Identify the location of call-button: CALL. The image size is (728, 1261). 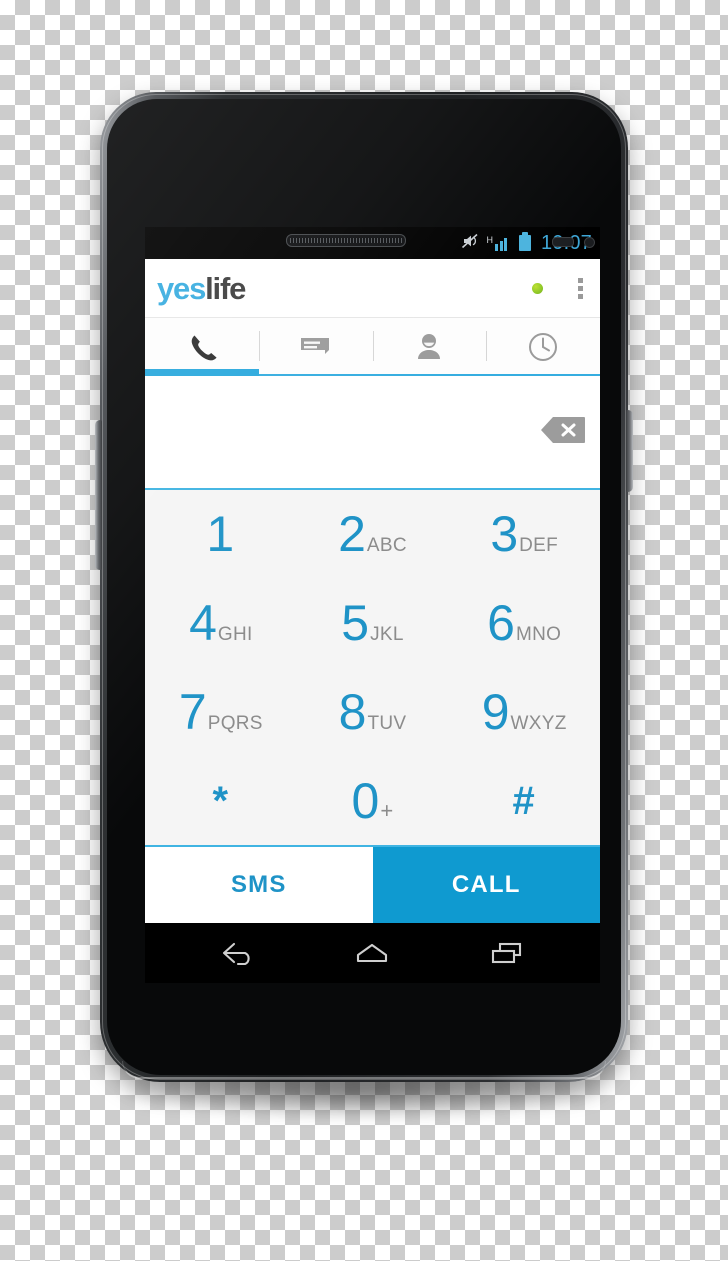
(486, 885).